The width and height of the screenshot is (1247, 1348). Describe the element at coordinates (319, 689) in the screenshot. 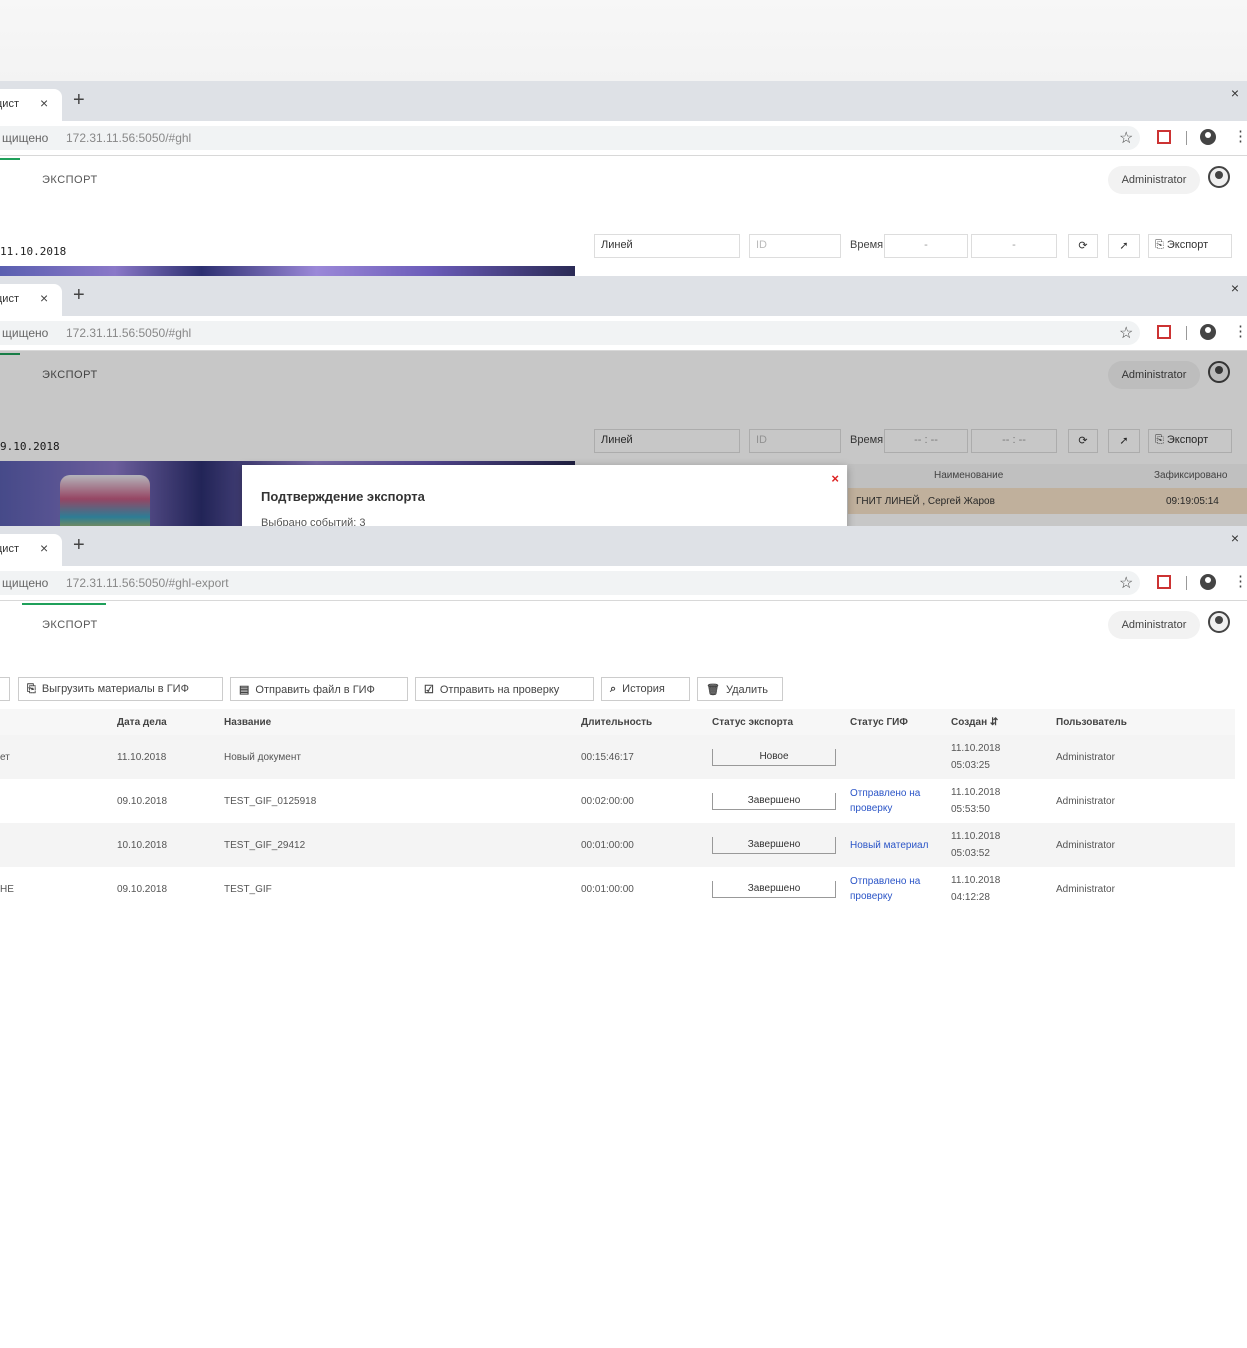

I see `send-file-button: ▤ Отправить файл в ГИФ` at that location.